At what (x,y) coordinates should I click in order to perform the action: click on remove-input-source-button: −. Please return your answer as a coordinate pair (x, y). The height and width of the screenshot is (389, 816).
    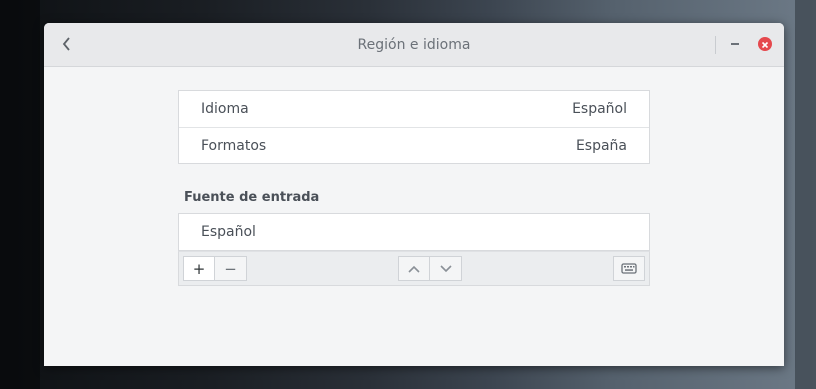
    Looking at the image, I should click on (231, 268).